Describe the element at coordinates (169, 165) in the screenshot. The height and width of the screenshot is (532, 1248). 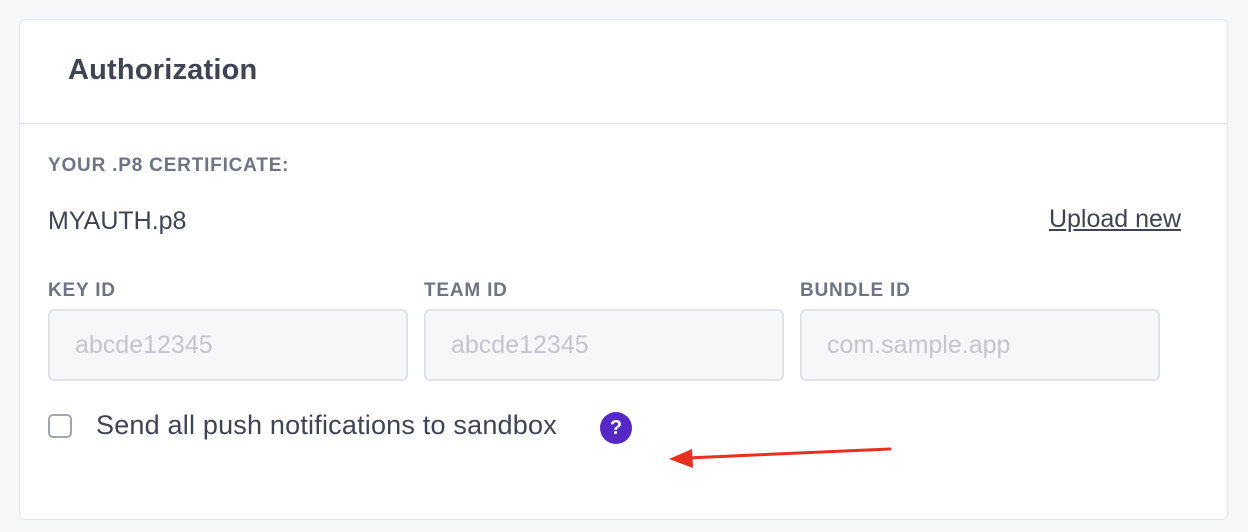
I see `certificate-label: YOUR .P8 CERTIFICATE:` at that location.